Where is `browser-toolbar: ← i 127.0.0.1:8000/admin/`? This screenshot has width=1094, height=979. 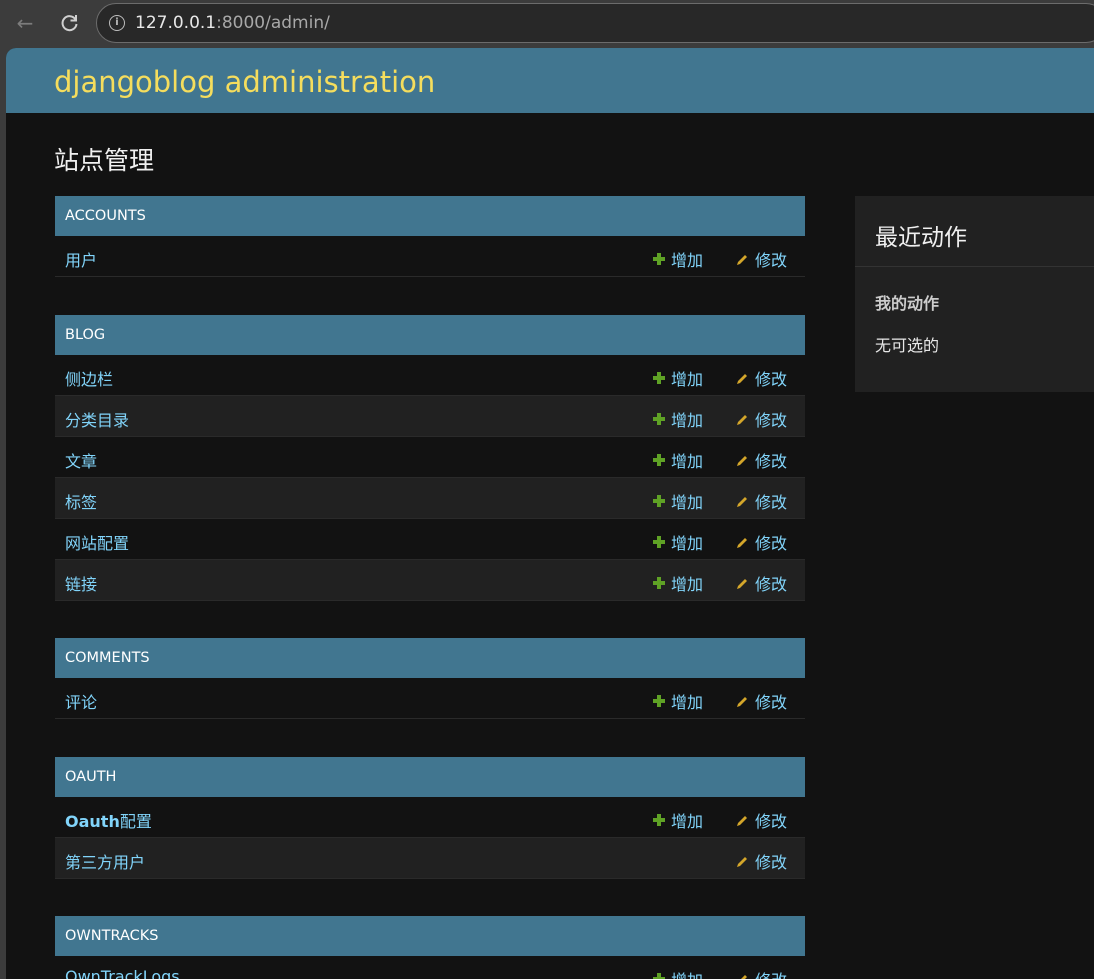
browser-toolbar: ← i 127.0.0.1:8000/admin/ is located at coordinates (547, 23).